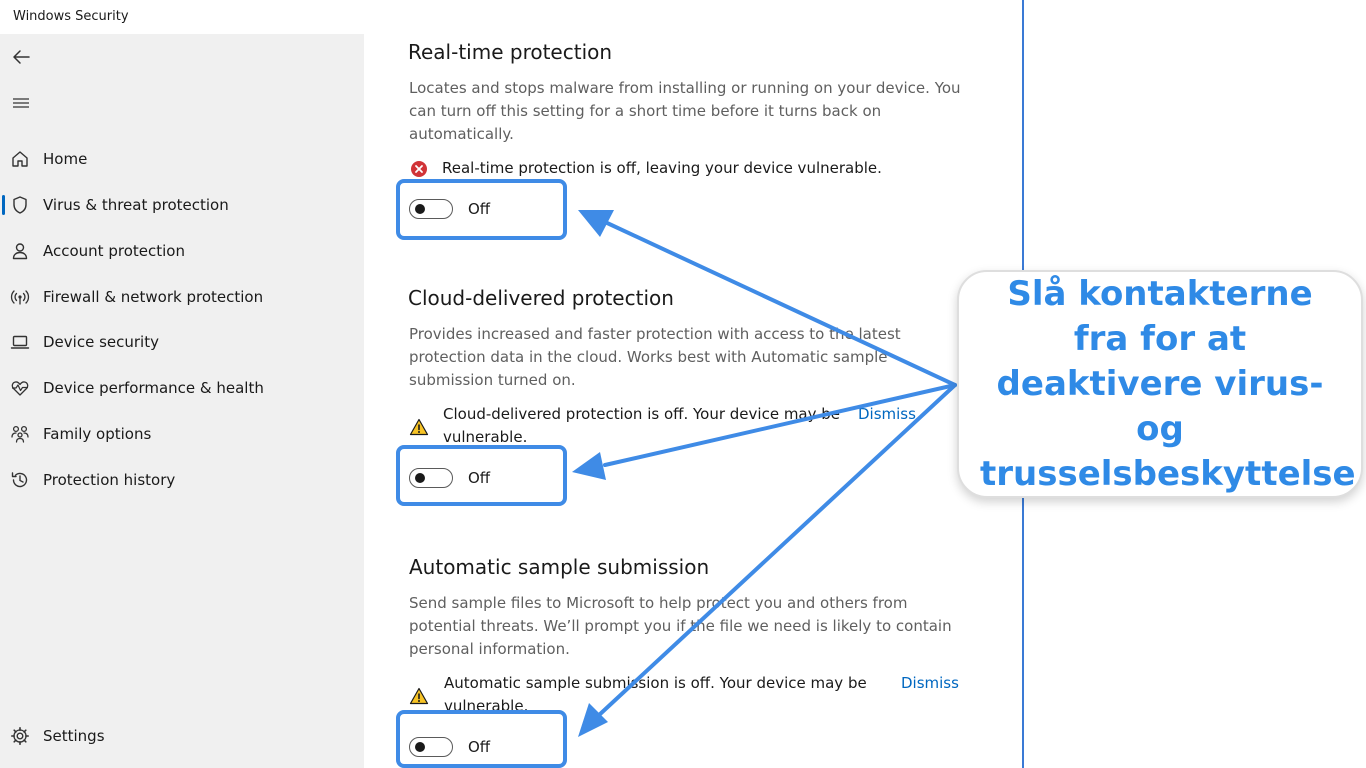  Describe the element at coordinates (182, 159) in the screenshot. I see `sidebar-item-home: Home` at that location.